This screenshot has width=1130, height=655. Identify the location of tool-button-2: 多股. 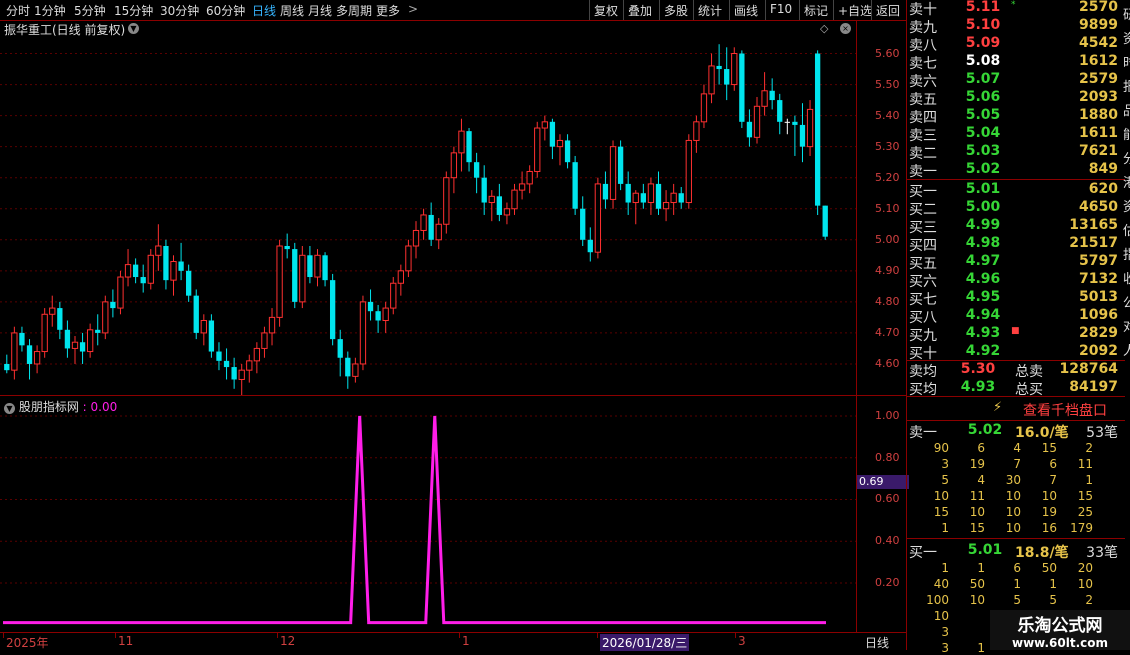
(676, 10).